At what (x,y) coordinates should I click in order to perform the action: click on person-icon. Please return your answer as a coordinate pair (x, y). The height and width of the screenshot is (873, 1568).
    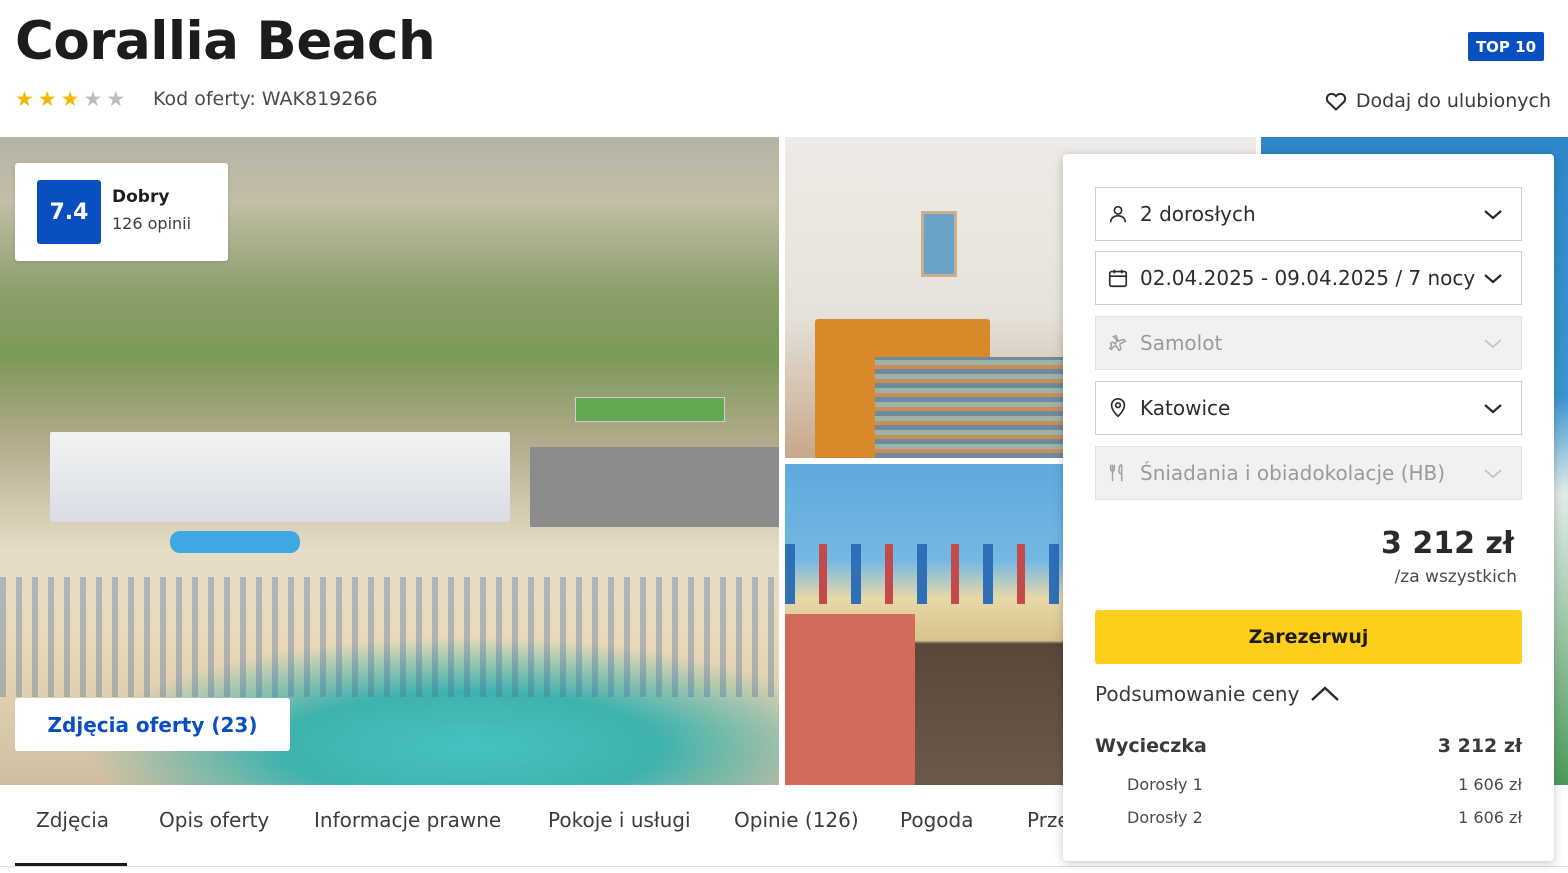
    Looking at the image, I should click on (1118, 214).